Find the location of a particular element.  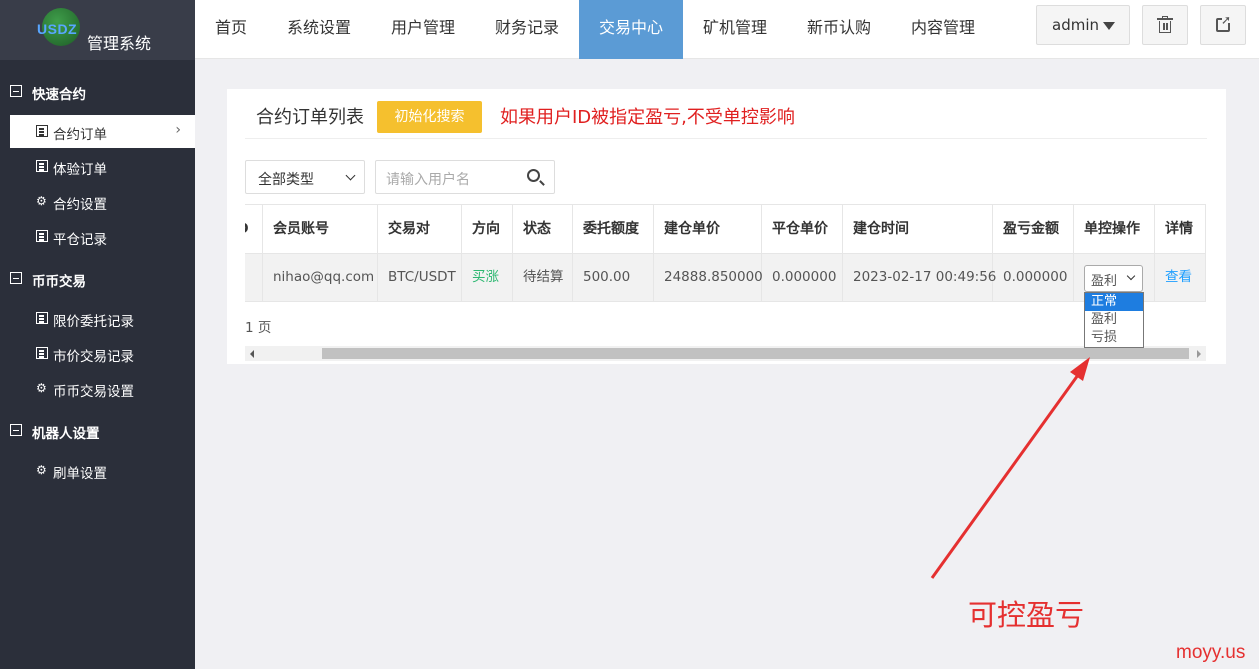

col-header-control: 单控操作 is located at coordinates (1114, 229).